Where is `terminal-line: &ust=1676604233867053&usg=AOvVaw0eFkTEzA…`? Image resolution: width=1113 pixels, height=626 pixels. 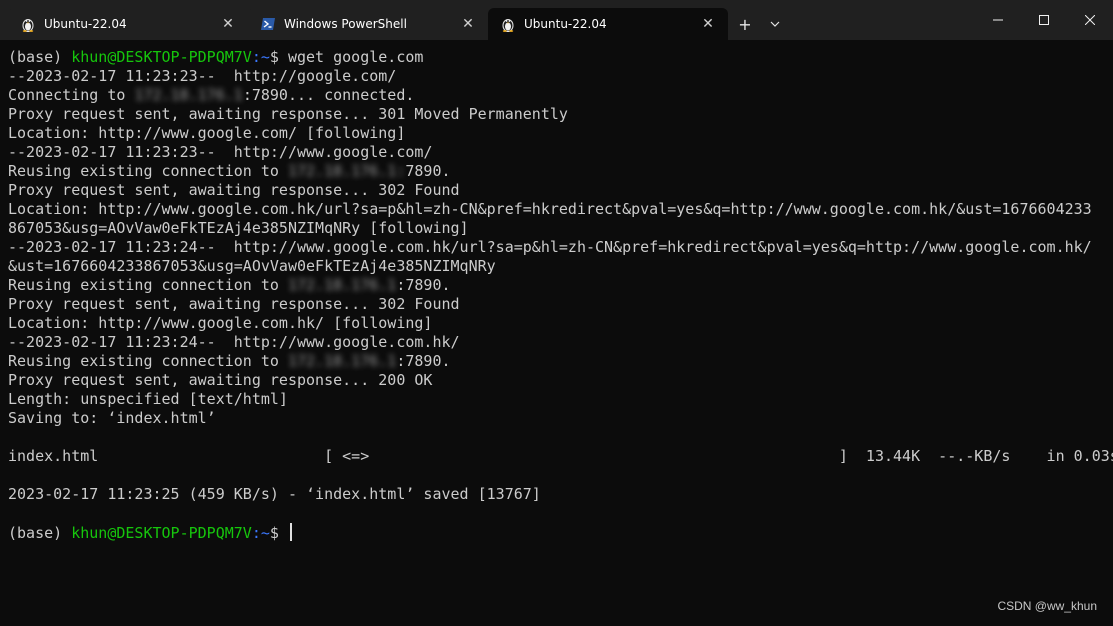
terminal-line: &ust=1676604233867053&usg=AOvVaw0eFkTEzA… is located at coordinates (252, 266).